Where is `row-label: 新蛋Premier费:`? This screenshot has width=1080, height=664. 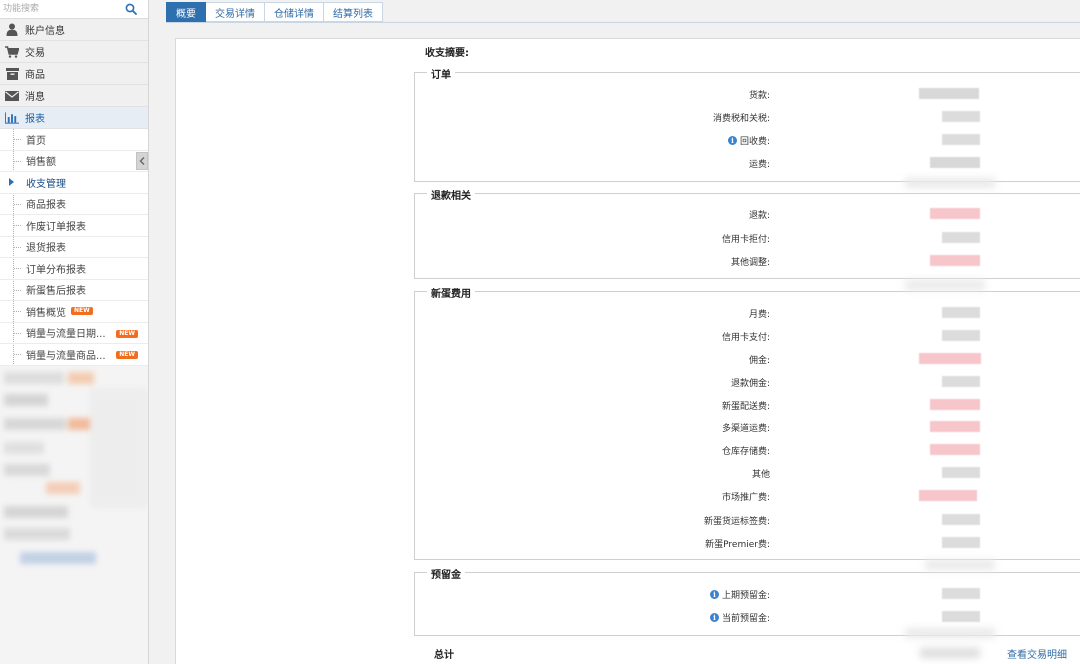
row-label: 新蛋Premier费: is located at coordinates (737, 545).